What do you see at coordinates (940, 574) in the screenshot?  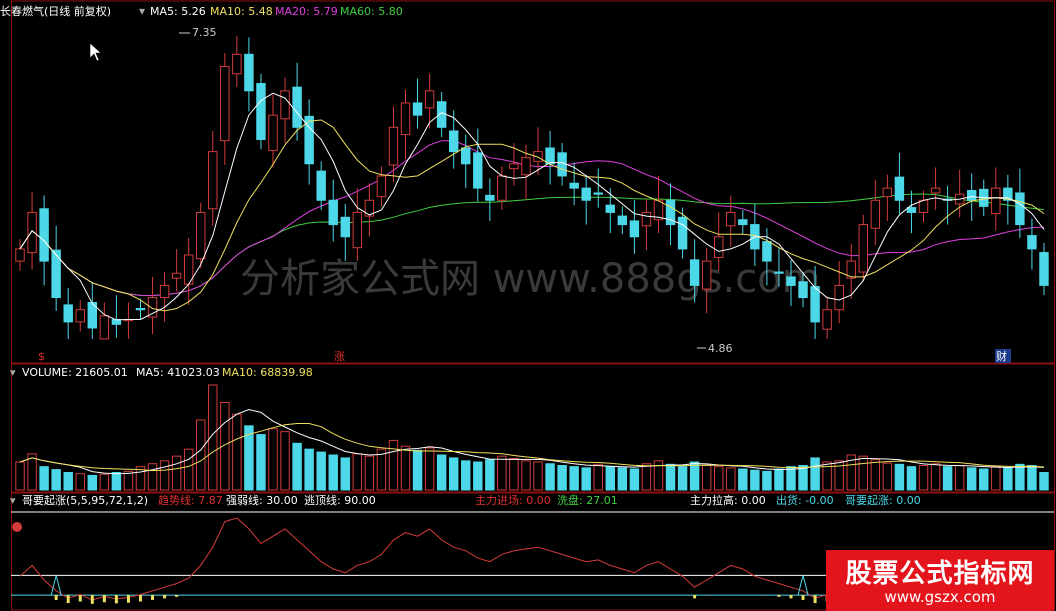 I see `site-watermark-title: 股票公式指标网` at bounding box center [940, 574].